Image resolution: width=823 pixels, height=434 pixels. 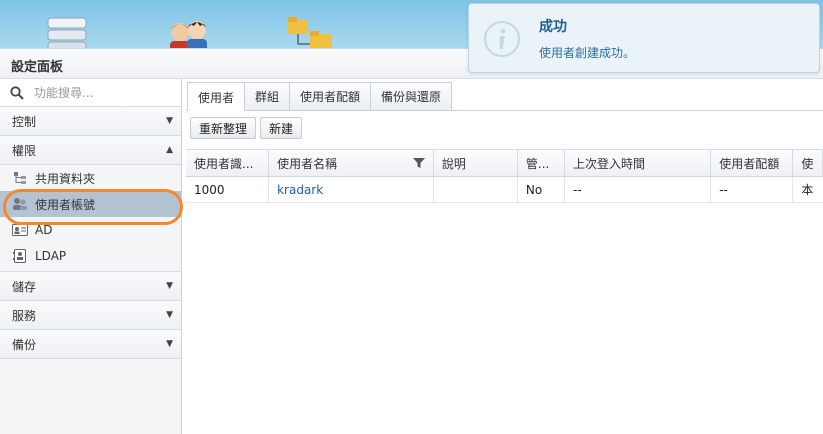 I want to click on tab-bar: 使用者 群組 使用者配額 備份與還原, so click(x=504, y=95).